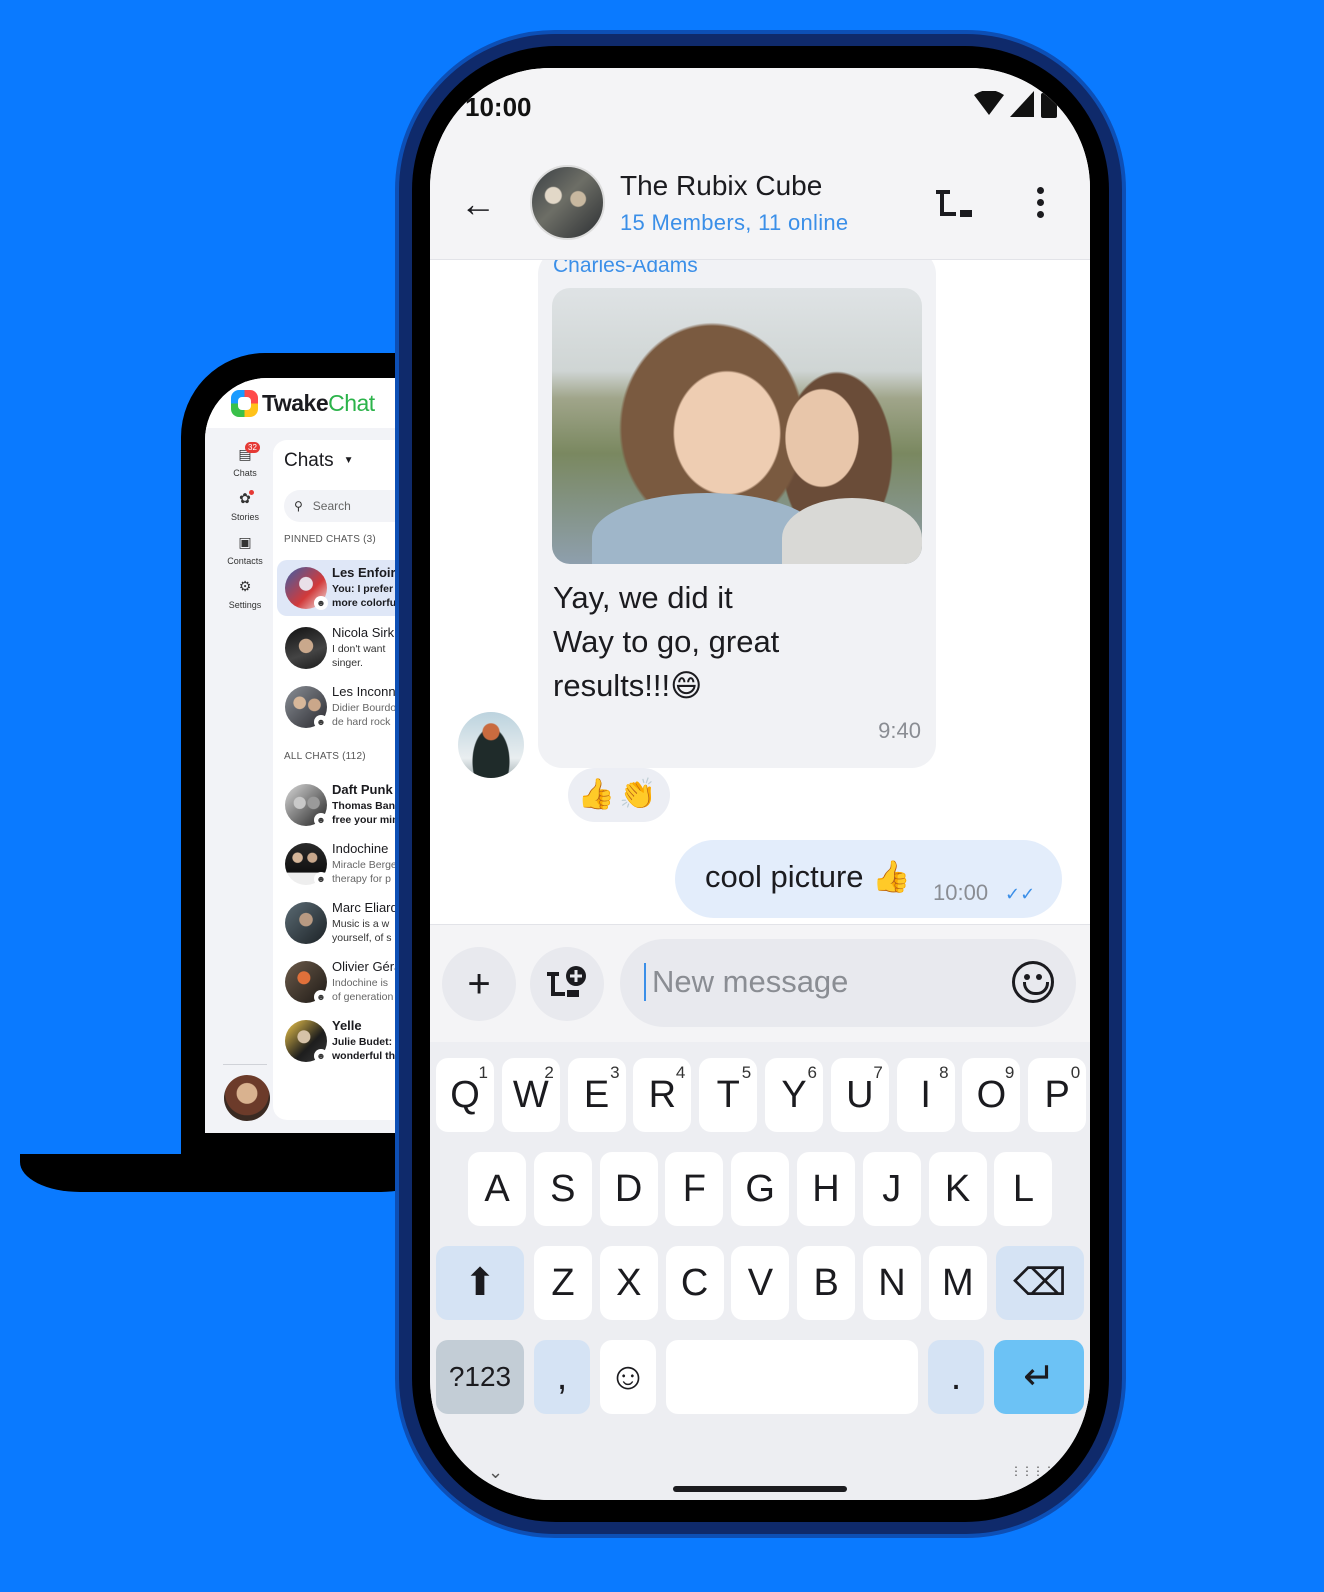 This screenshot has height=1592, width=1324. I want to click on plus-icon: +, so click(479, 984).